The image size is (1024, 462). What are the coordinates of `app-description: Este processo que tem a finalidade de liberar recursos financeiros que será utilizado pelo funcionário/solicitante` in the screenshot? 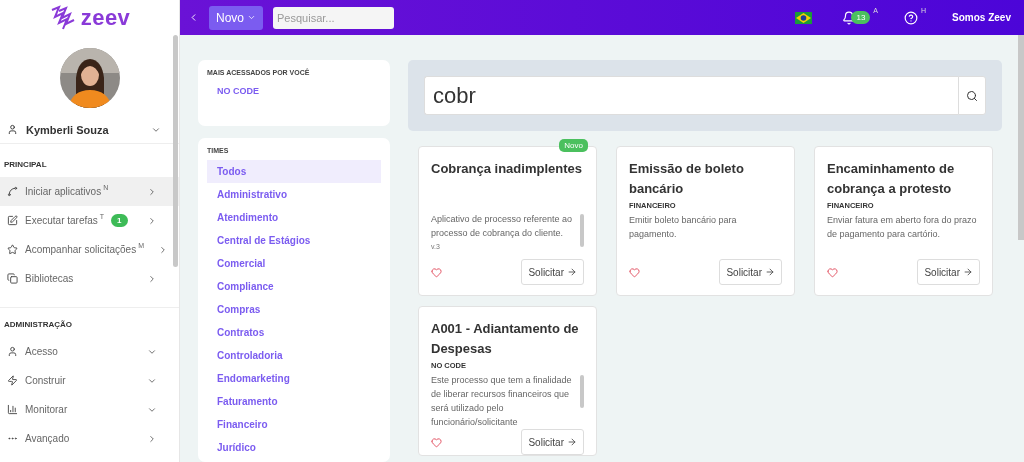 It's located at (502, 401).